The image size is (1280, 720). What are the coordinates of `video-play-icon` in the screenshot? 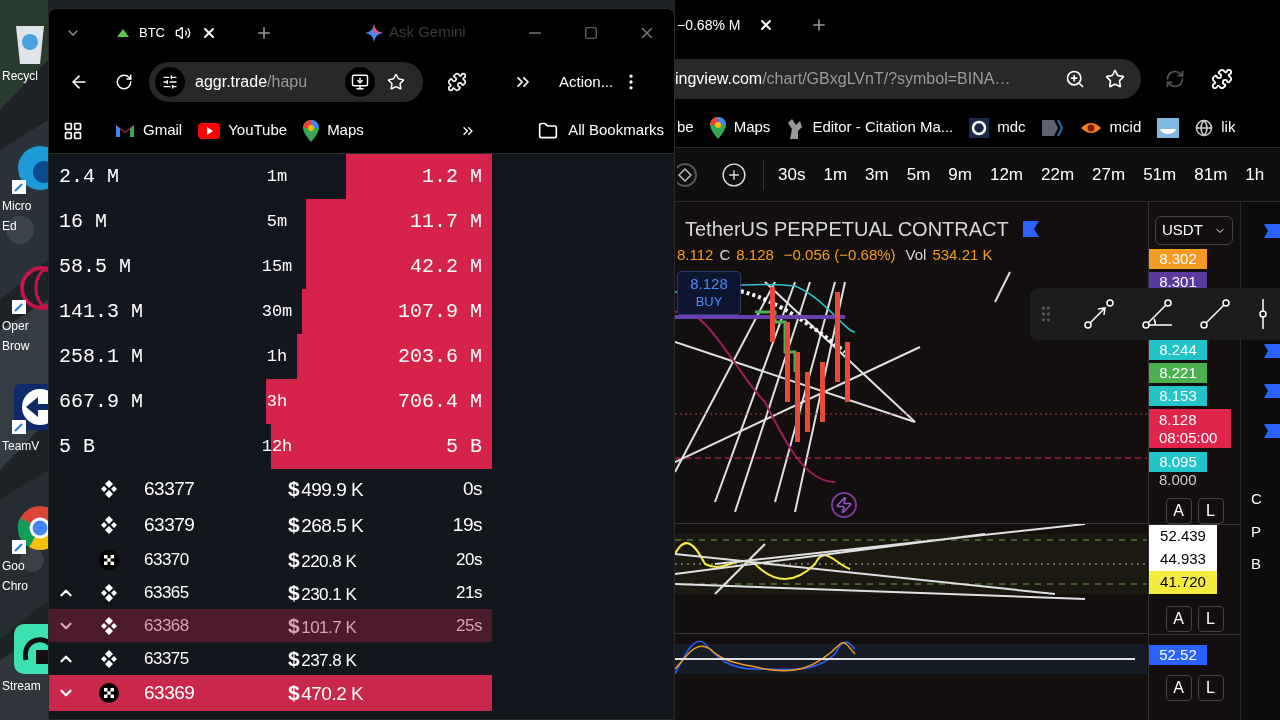 It's located at (209, 130).